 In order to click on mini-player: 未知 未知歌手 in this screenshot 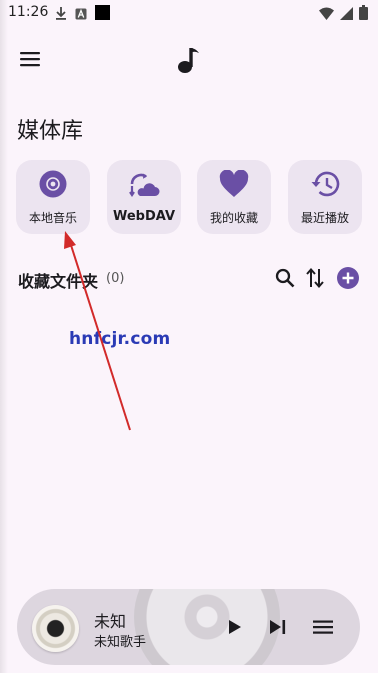, I will do `click(188, 627)`.